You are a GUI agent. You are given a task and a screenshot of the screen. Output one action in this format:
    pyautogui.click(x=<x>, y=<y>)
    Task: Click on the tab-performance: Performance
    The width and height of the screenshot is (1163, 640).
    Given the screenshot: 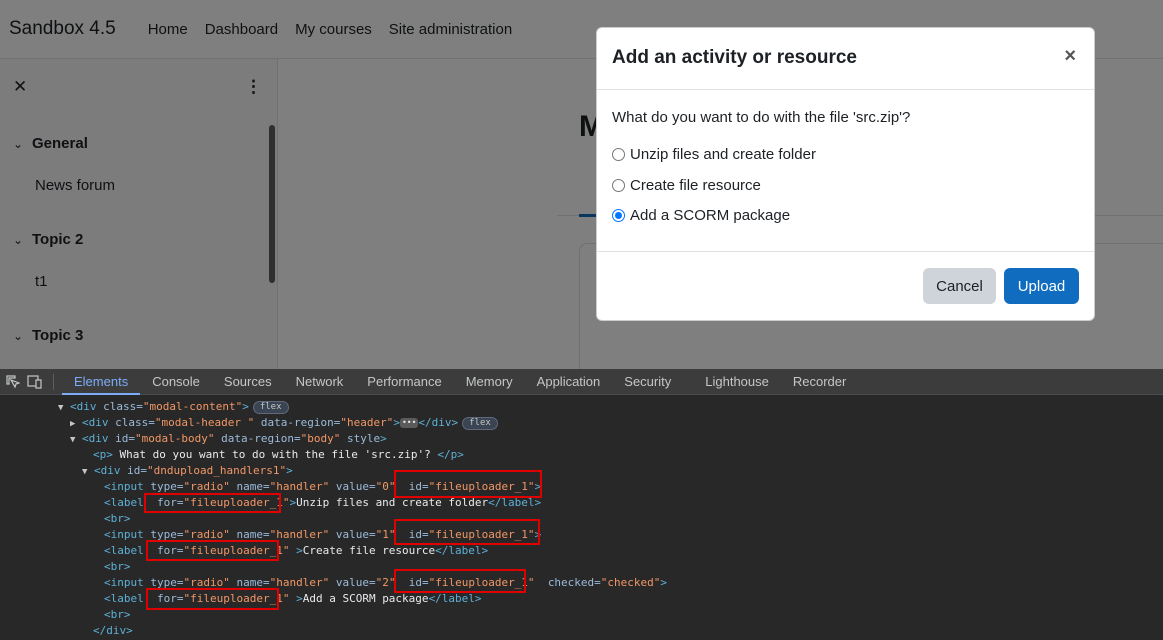 What is the action you would take?
    pyautogui.click(x=404, y=382)
    